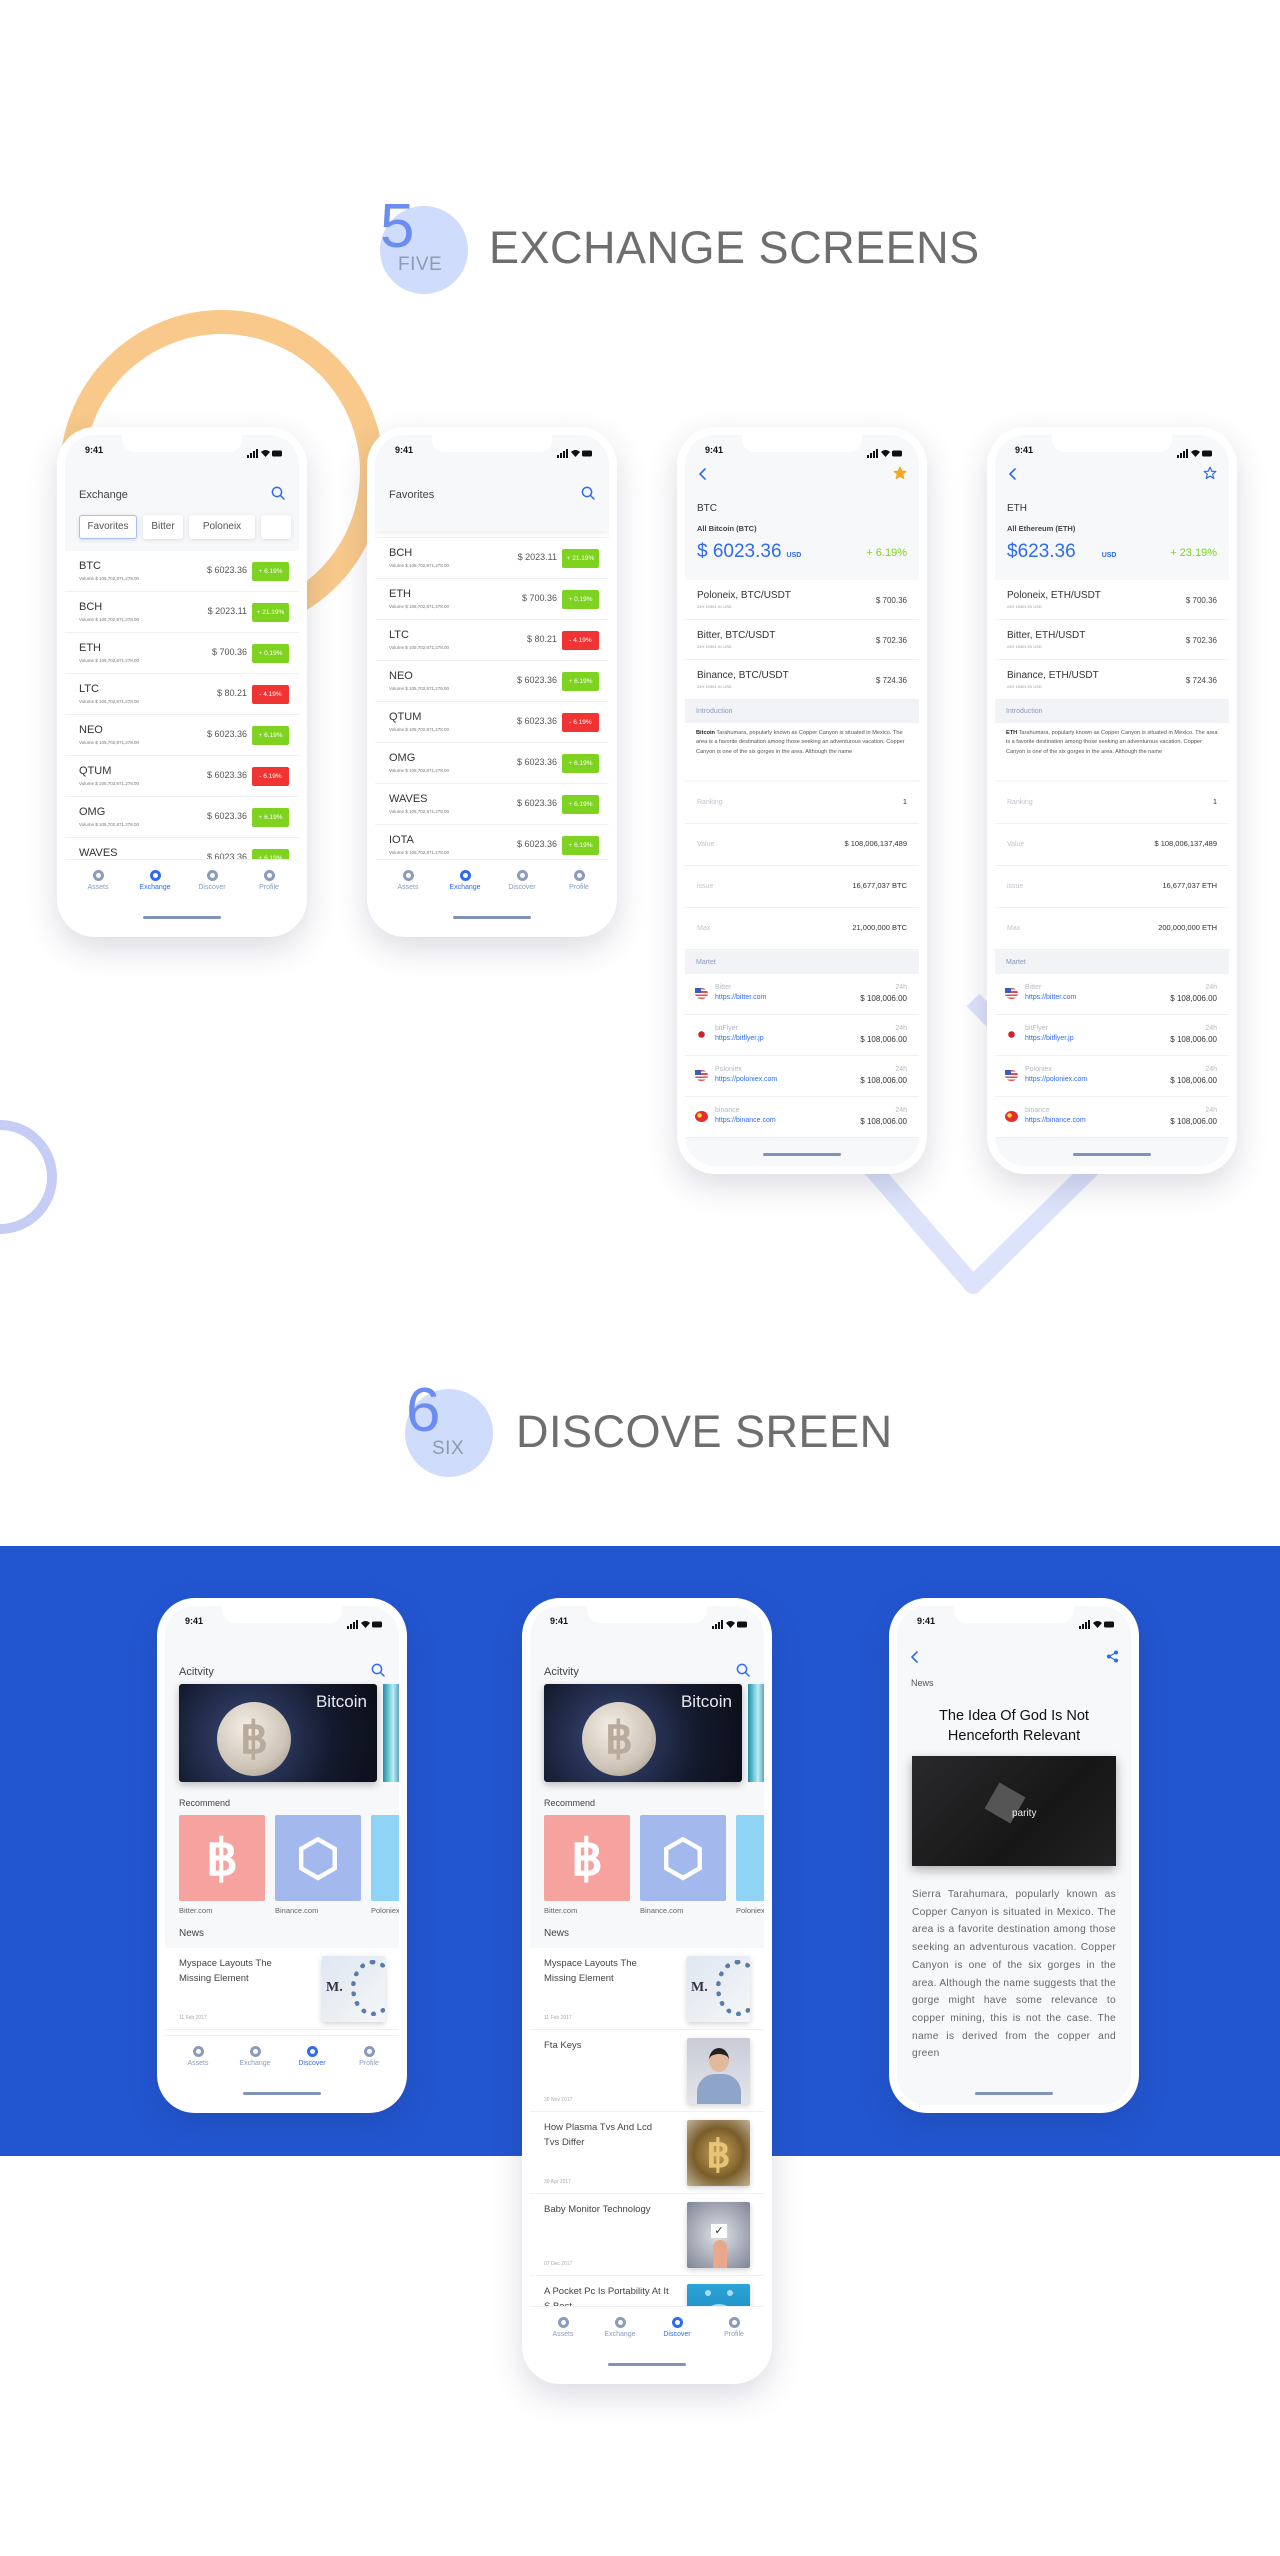  What do you see at coordinates (900, 473) in the screenshot?
I see `star-filled-icon` at bounding box center [900, 473].